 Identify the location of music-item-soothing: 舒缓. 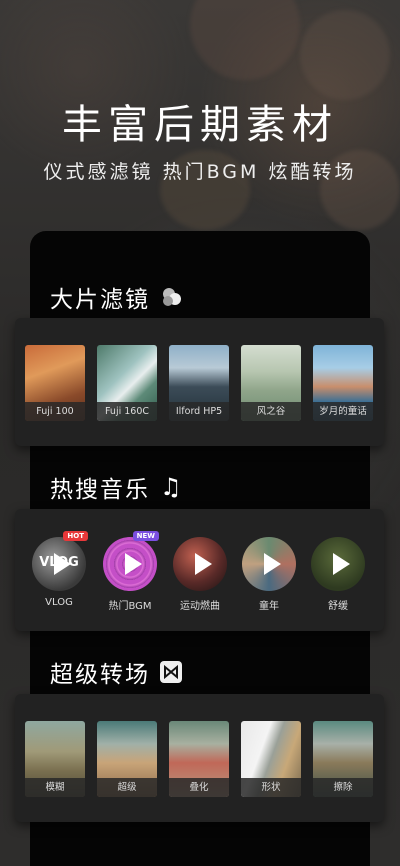
(338, 574).